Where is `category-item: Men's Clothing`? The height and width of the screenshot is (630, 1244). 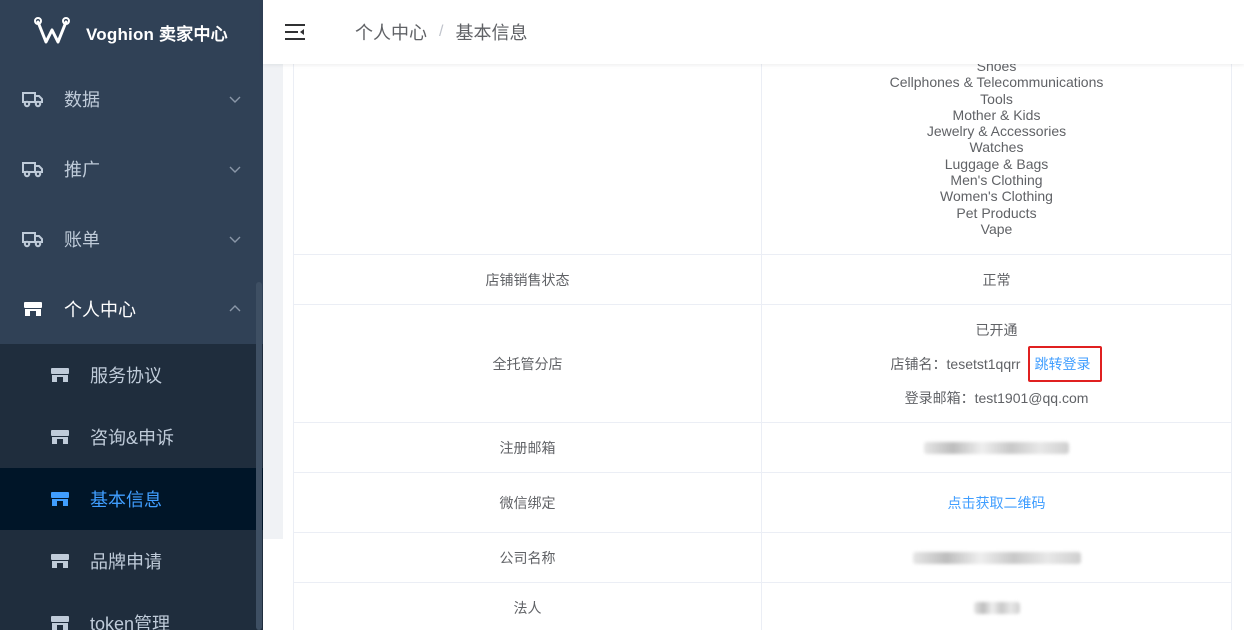 category-item: Men's Clothing is located at coordinates (996, 180).